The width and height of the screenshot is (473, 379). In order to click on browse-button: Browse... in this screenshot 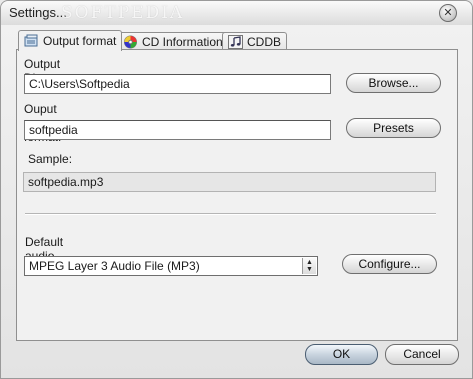, I will do `click(393, 83)`.